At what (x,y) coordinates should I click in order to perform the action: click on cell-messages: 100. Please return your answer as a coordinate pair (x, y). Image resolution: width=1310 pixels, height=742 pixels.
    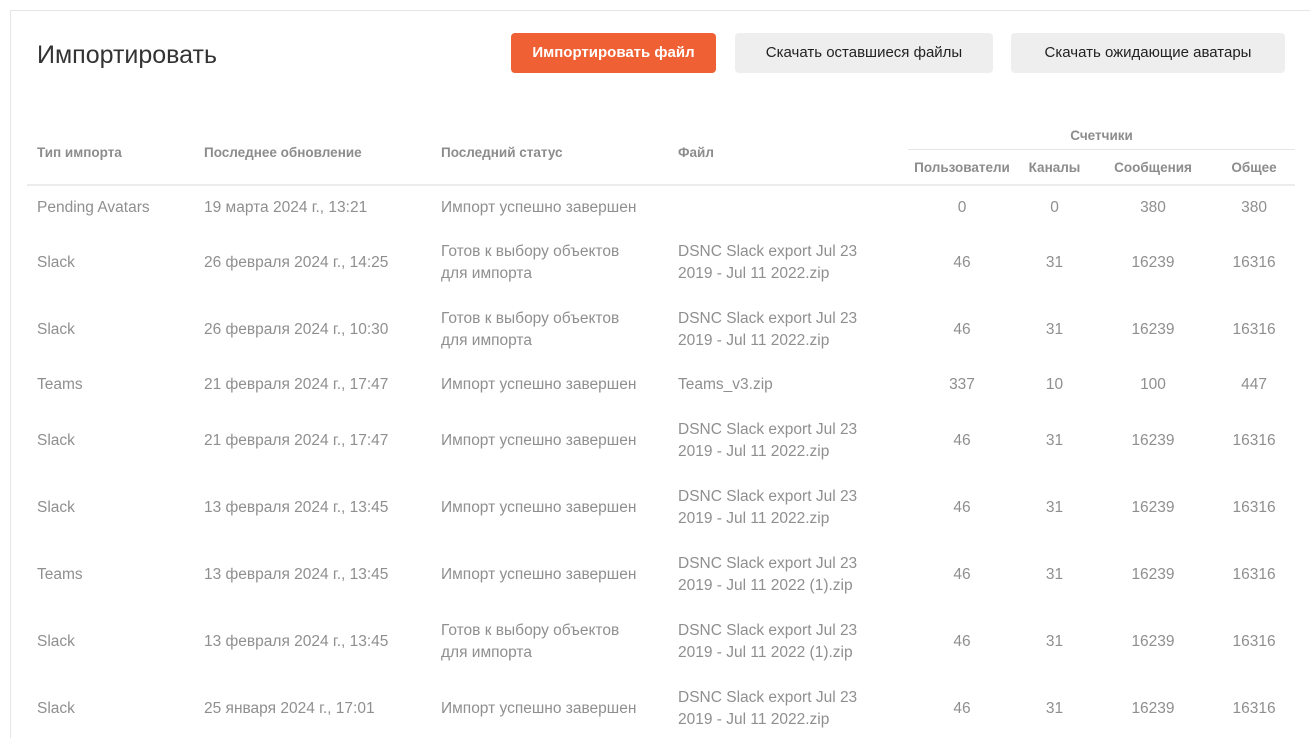
    Looking at the image, I should click on (1153, 384).